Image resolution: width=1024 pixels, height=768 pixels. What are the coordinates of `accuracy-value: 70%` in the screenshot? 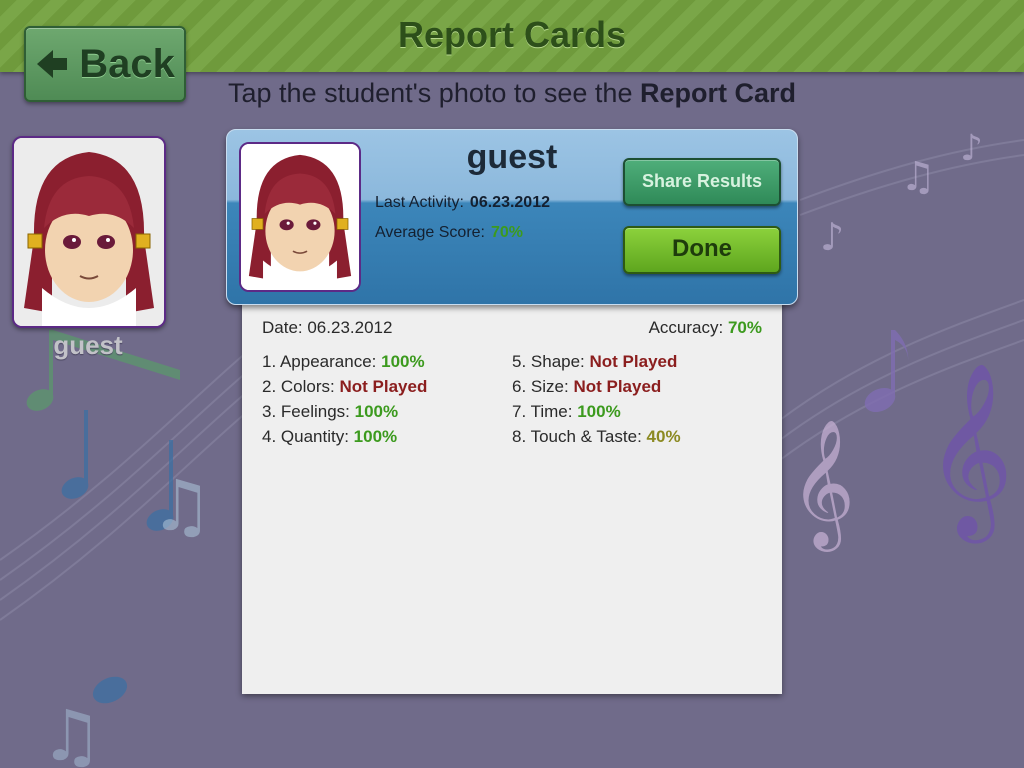 It's located at (744, 327).